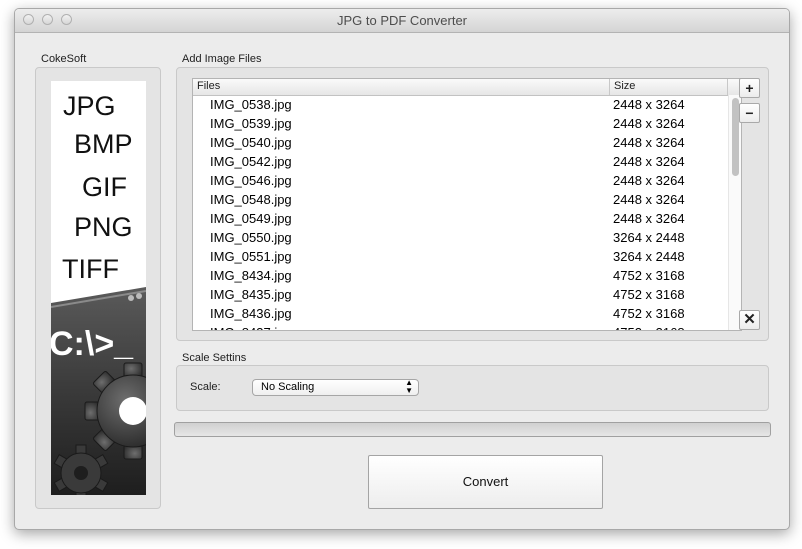  What do you see at coordinates (222, 59) in the screenshot?
I see `add-files-section-label: Add Image Files` at bounding box center [222, 59].